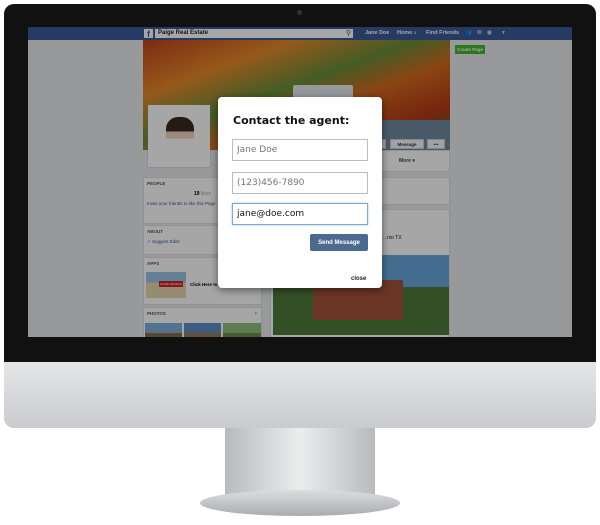 This screenshot has width=600, height=525. I want to click on close-link: close, so click(358, 279).